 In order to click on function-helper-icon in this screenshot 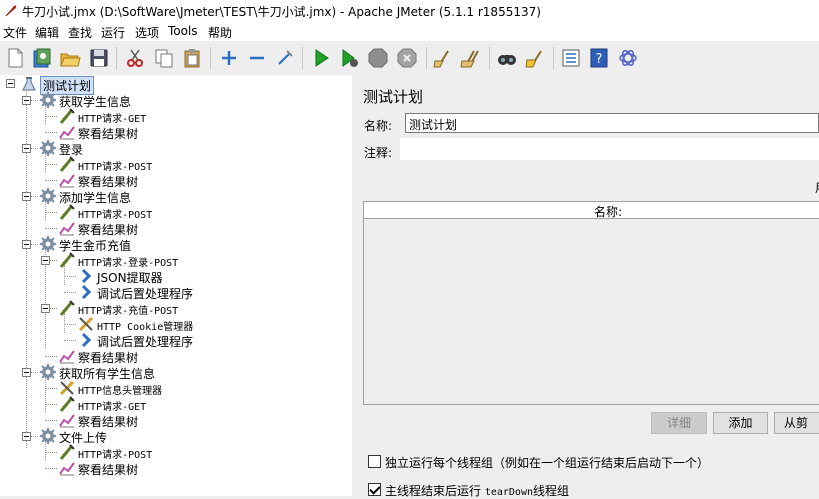, I will do `click(571, 58)`.